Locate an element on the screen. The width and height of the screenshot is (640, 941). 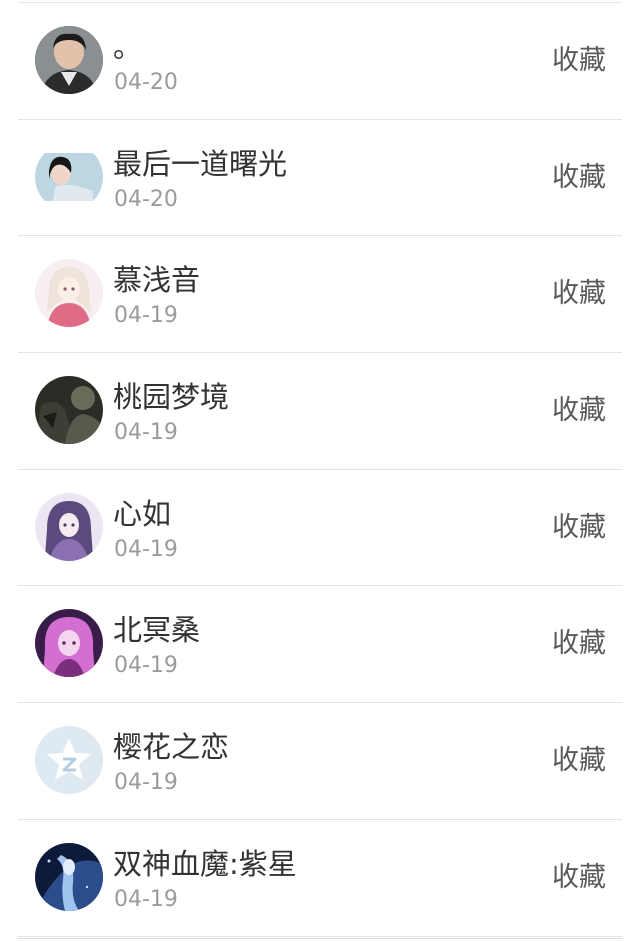
item-name: 北冥桑 is located at coordinates (157, 630).